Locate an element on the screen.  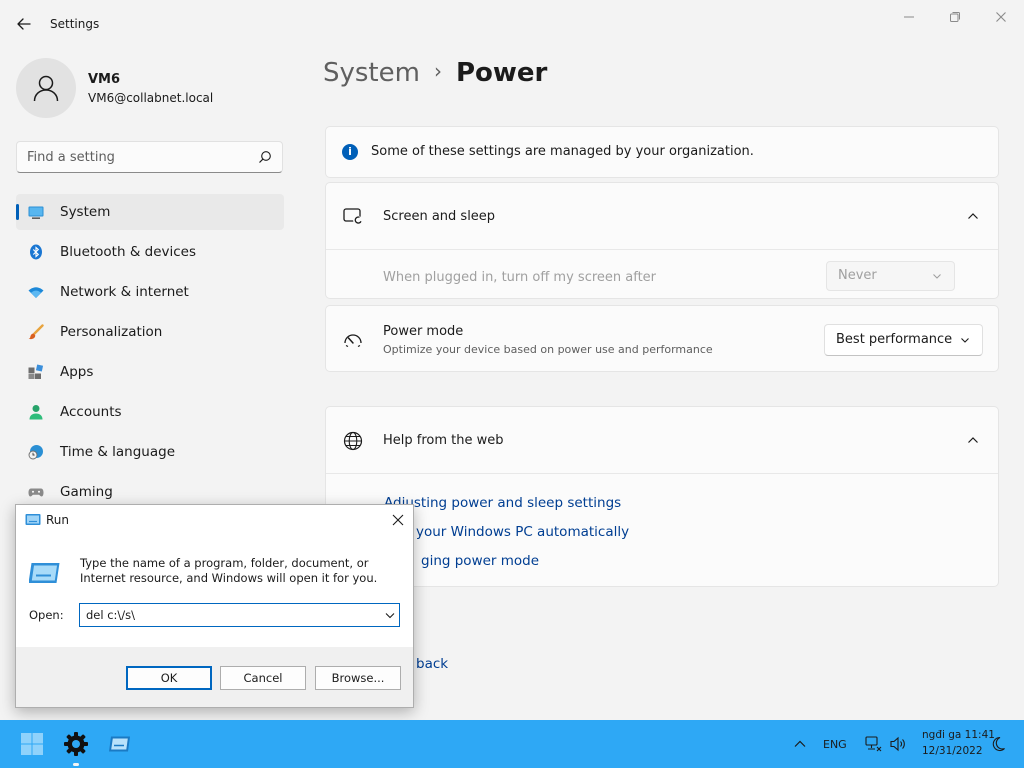
power-mode-dropdown: Best performance is located at coordinates (903, 340).